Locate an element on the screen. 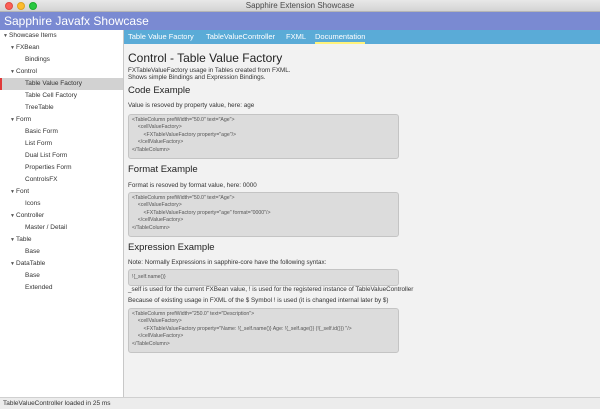 This screenshot has width=600, height=409. tree-item-controller: ▼Controller is located at coordinates (61, 216).